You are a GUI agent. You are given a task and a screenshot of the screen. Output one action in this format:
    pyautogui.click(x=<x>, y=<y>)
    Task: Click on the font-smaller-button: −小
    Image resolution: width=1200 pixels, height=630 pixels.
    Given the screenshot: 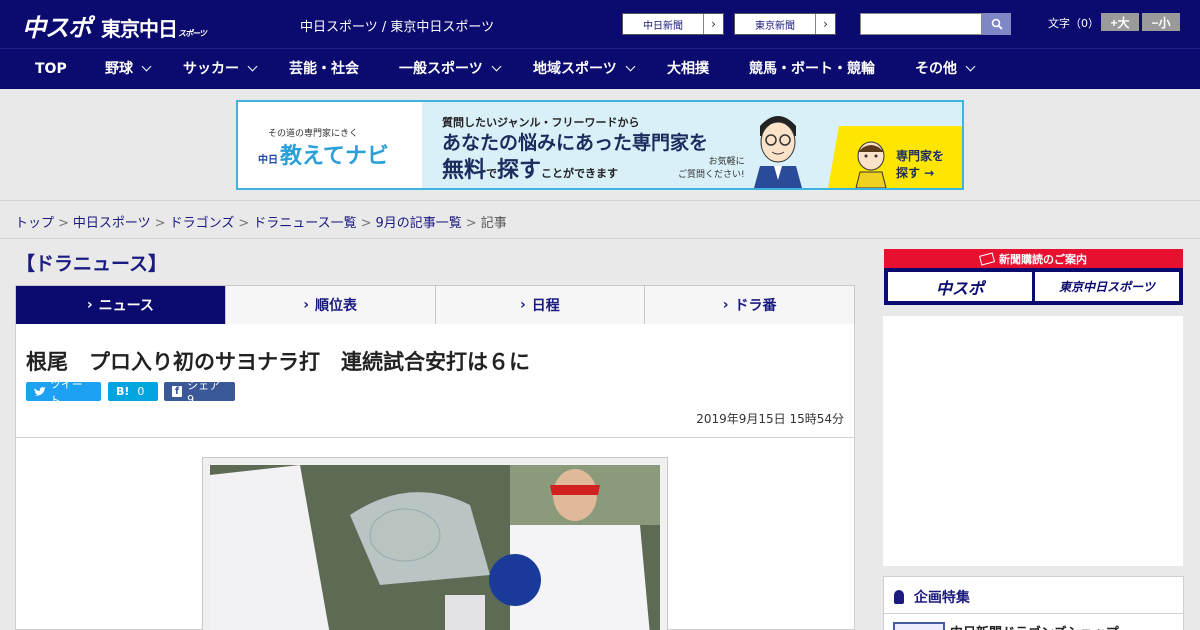 What is the action you would take?
    pyautogui.click(x=1161, y=22)
    